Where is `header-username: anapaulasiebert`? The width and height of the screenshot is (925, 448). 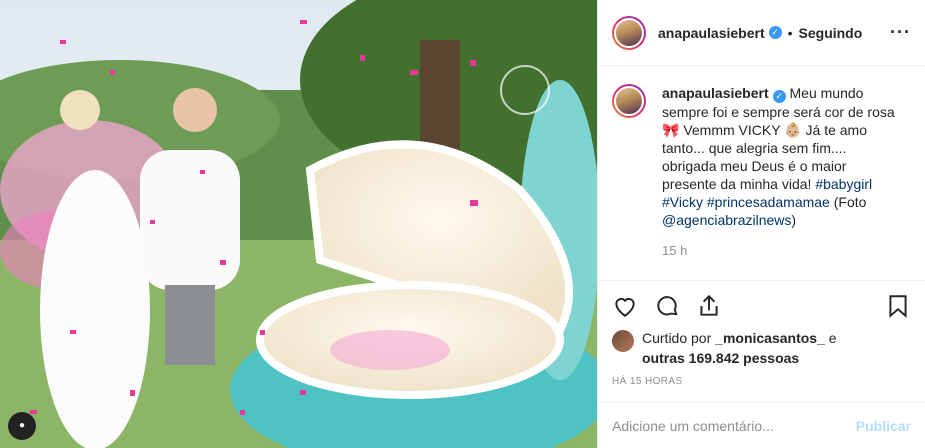
header-username: anapaulasiebert is located at coordinates (711, 33).